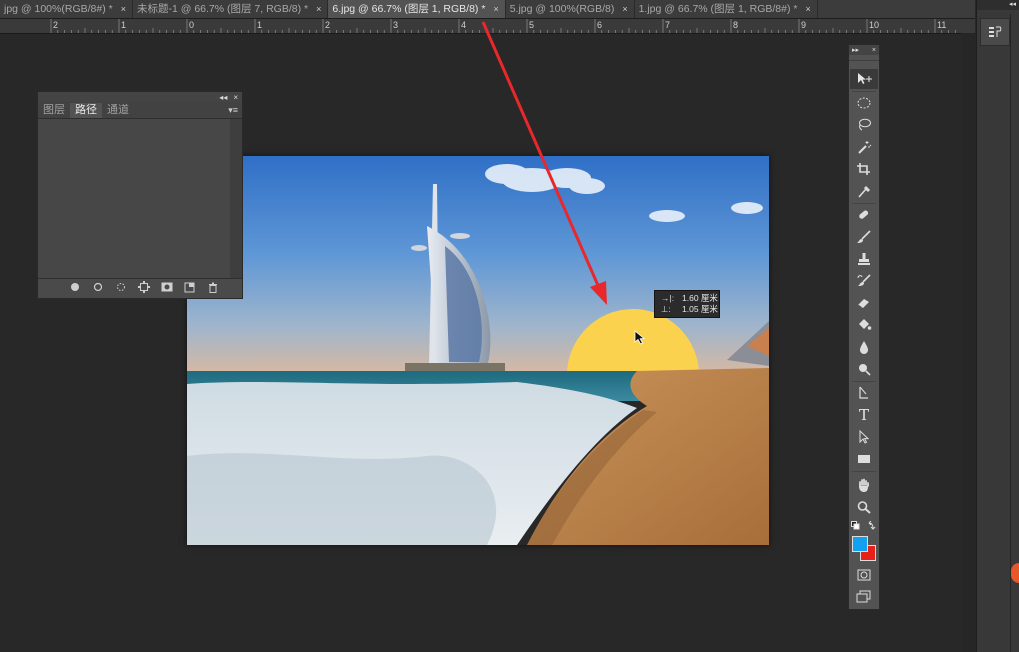  What do you see at coordinates (409, 9) in the screenshot?
I see `document-tab-label: 6.jpg @ 66.7% (图层 1, RGB/8) *` at bounding box center [409, 9].